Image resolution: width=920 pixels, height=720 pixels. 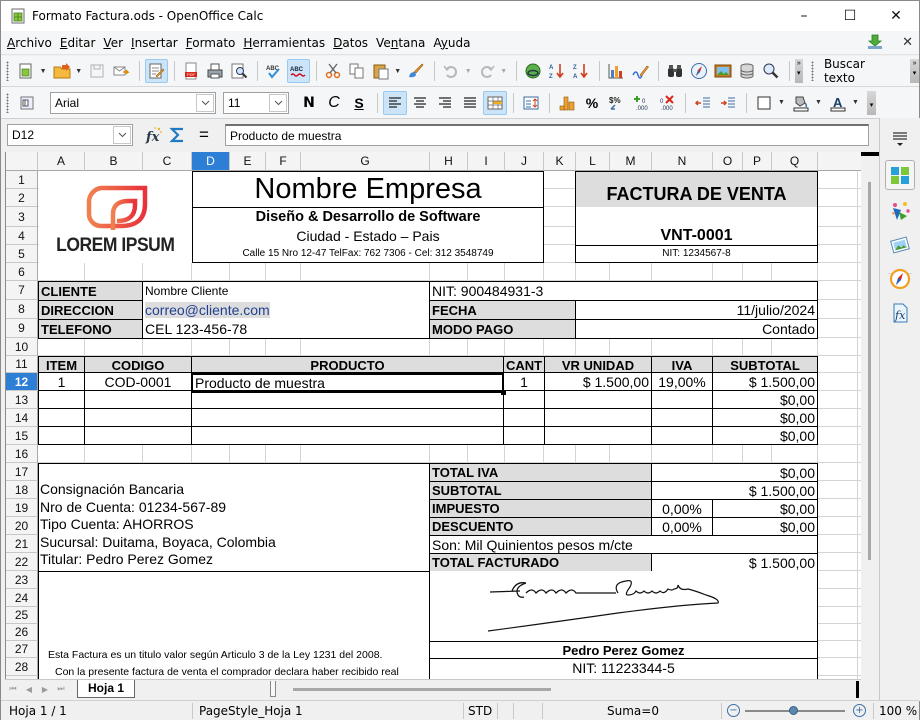 What do you see at coordinates (350, 43) in the screenshot?
I see `menu-datos: Datos` at bounding box center [350, 43].